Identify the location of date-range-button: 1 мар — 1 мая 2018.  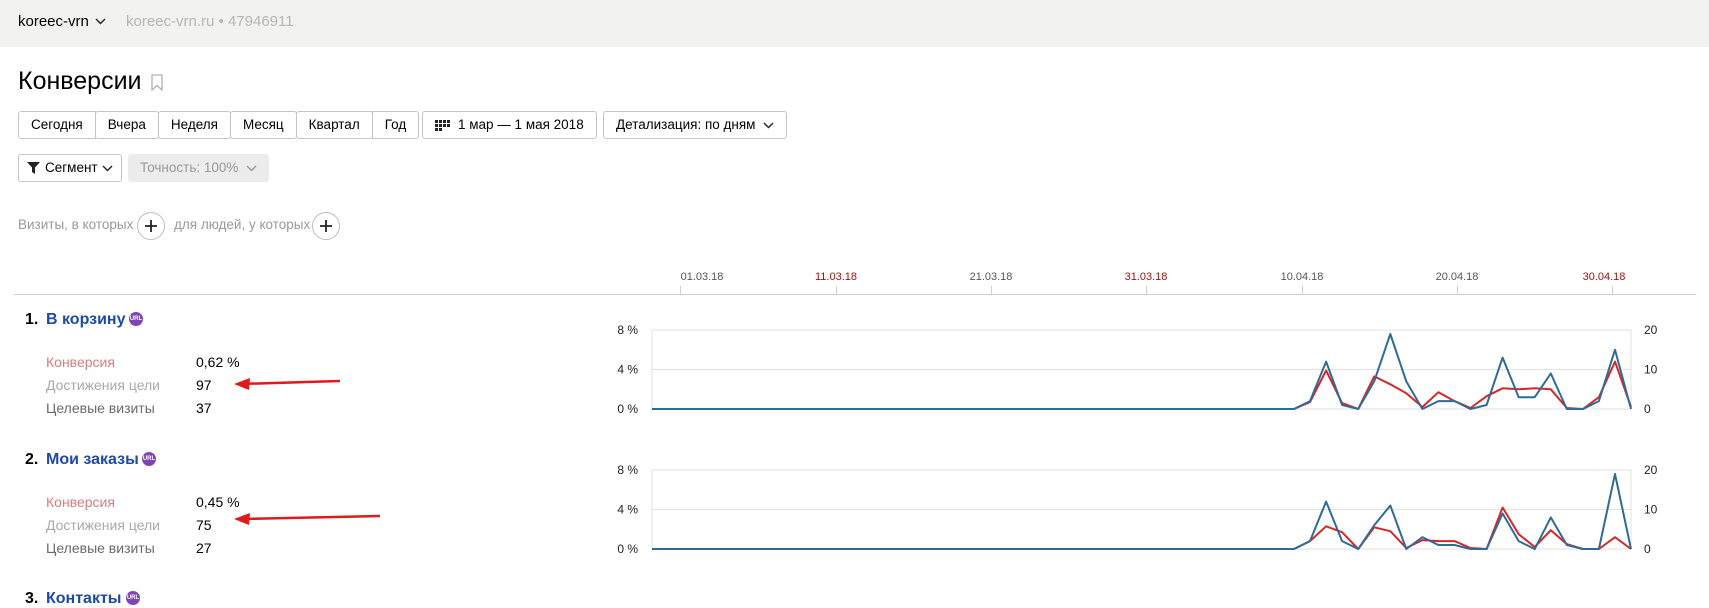
(509, 125).